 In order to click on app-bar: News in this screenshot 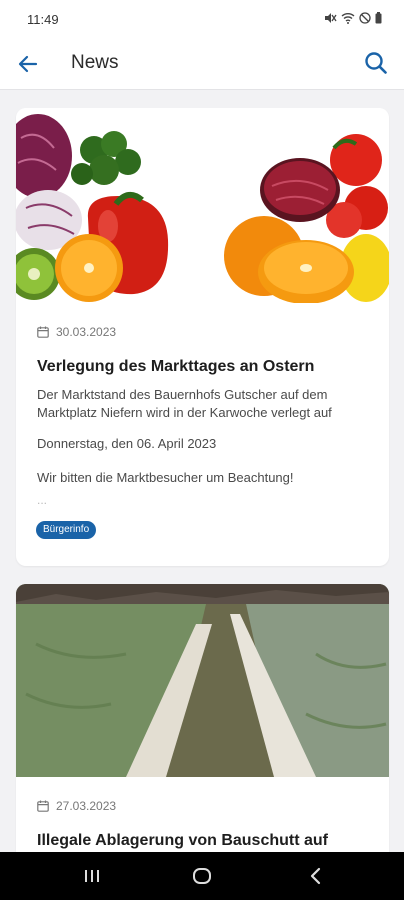, I will do `click(202, 64)`.